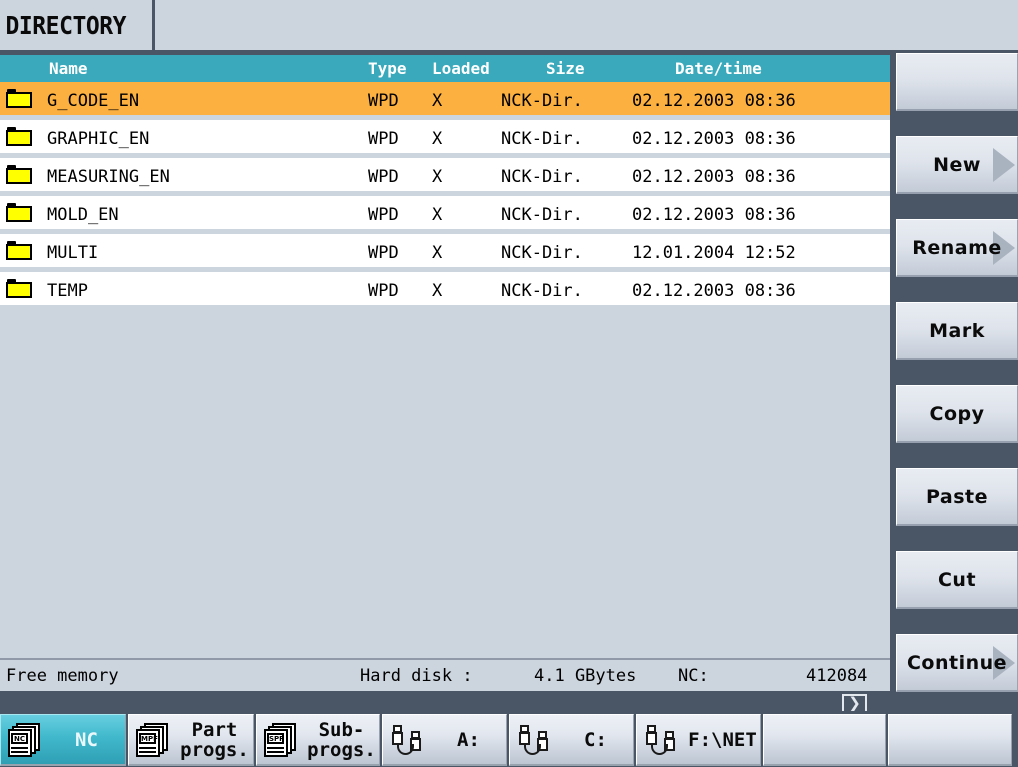 The width and height of the screenshot is (1018, 767). I want to click on cell-name: G_CODE_EN, so click(93, 101).